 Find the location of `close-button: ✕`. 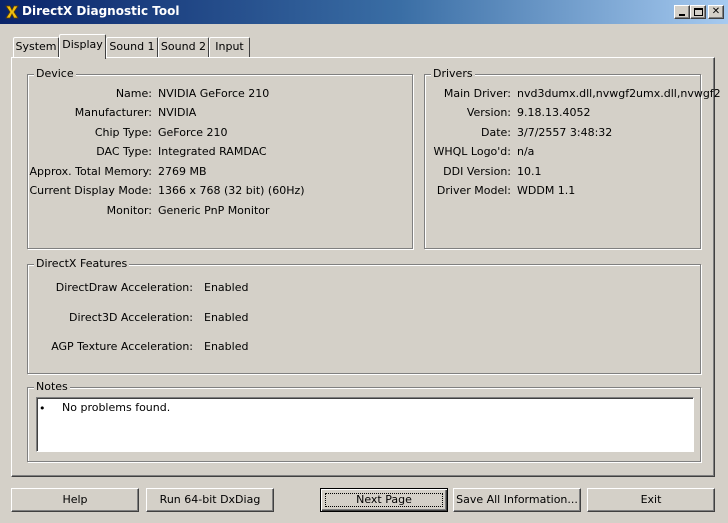

close-button: ✕ is located at coordinates (716, 12).